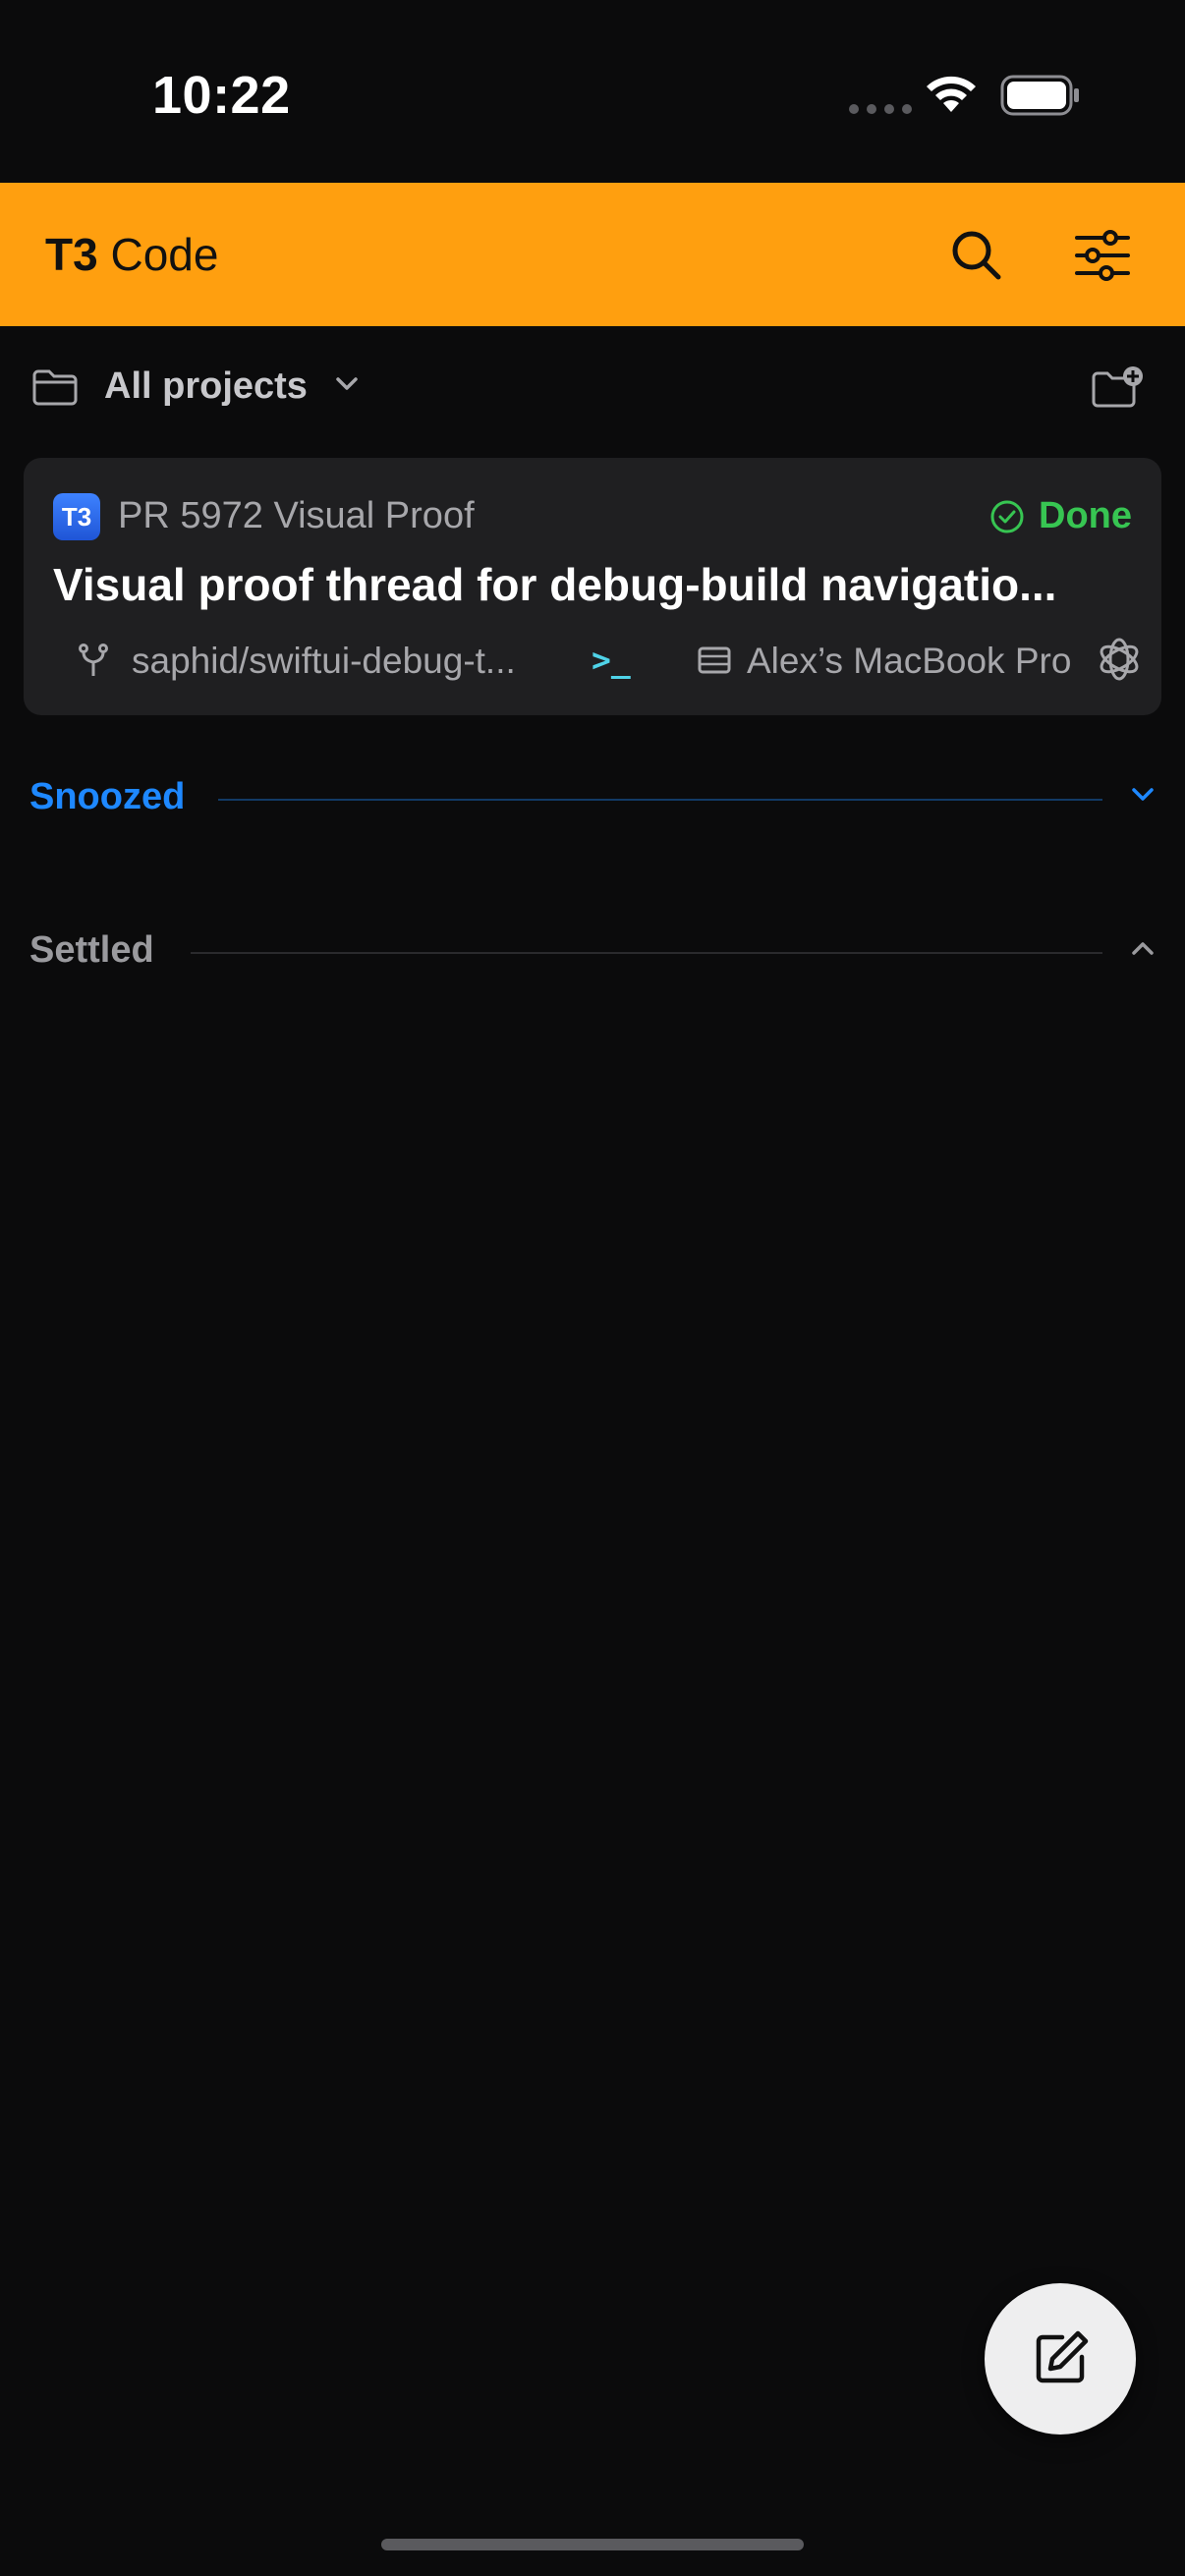 Image resolution: width=1185 pixels, height=2576 pixels. I want to click on project-bar: All projects, so click(592, 387).